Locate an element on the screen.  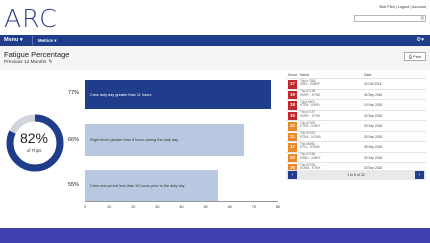
trip-name: Trip# 6601 KTEB - KMRY is located at coordinates (310, 104).